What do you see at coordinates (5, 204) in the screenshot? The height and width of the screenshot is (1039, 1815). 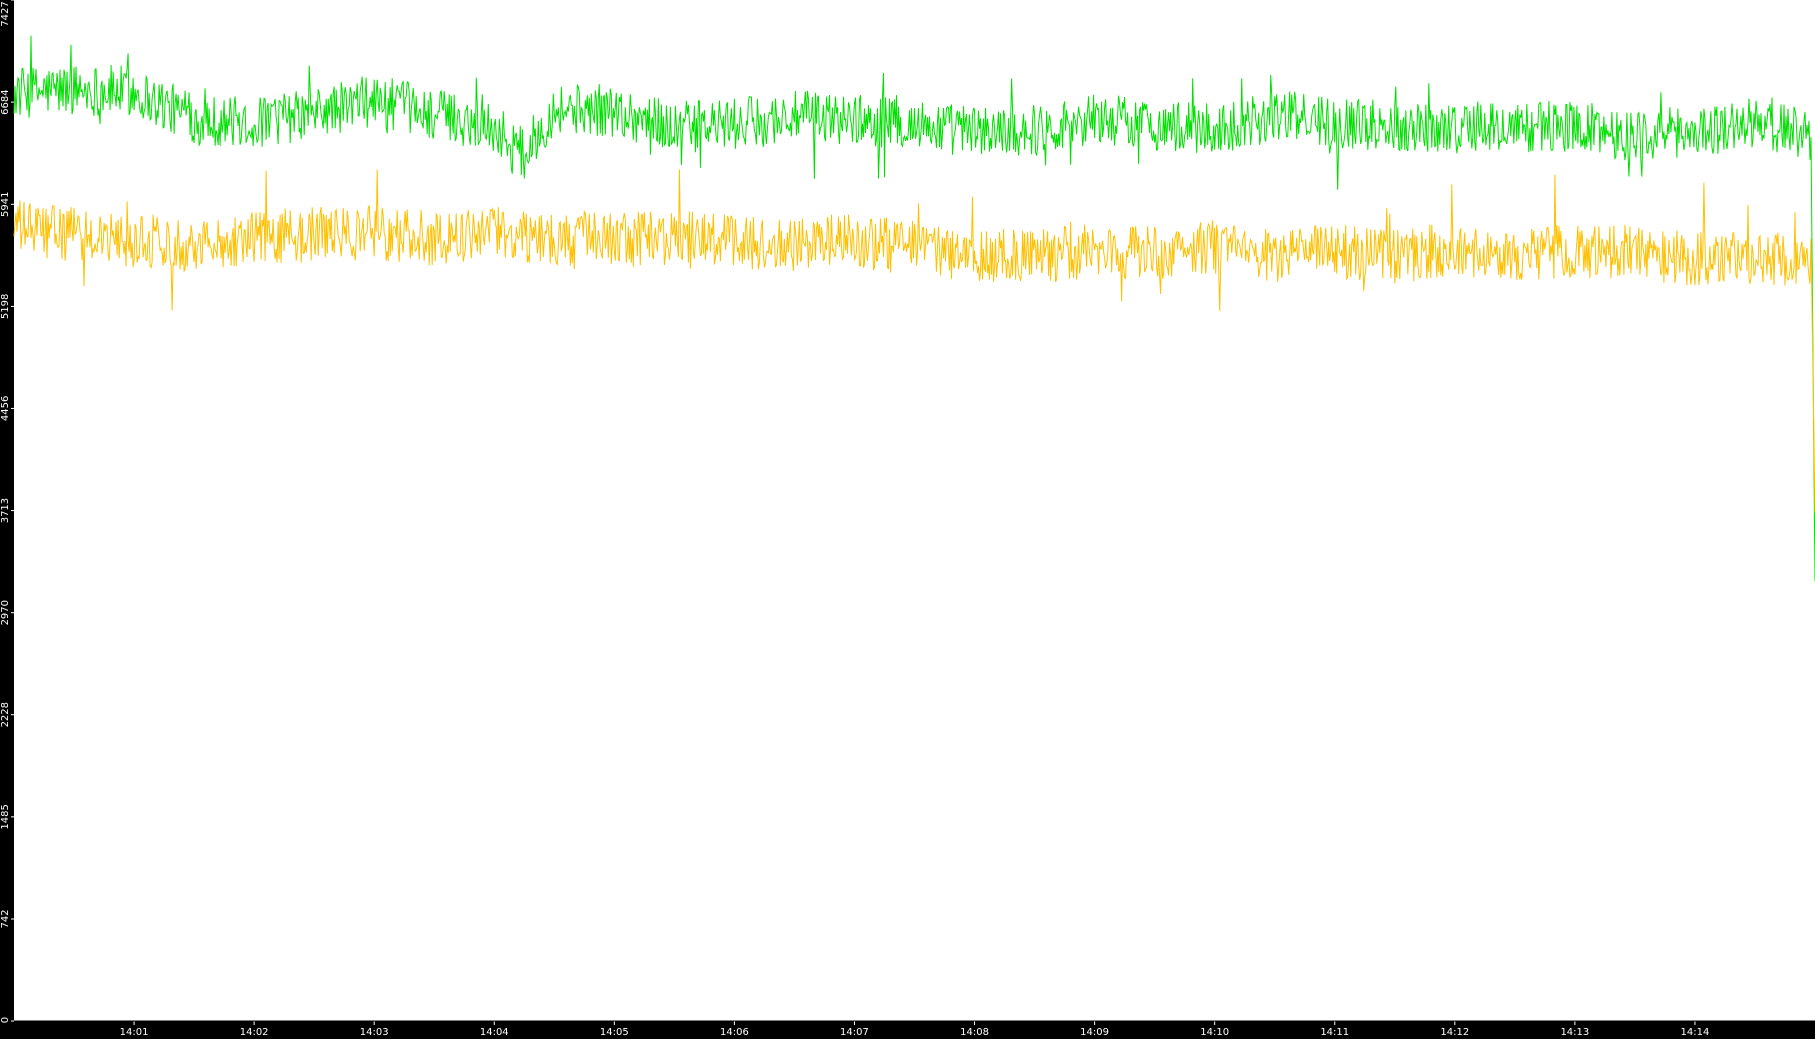 I see `y-tick-label: 5941` at bounding box center [5, 204].